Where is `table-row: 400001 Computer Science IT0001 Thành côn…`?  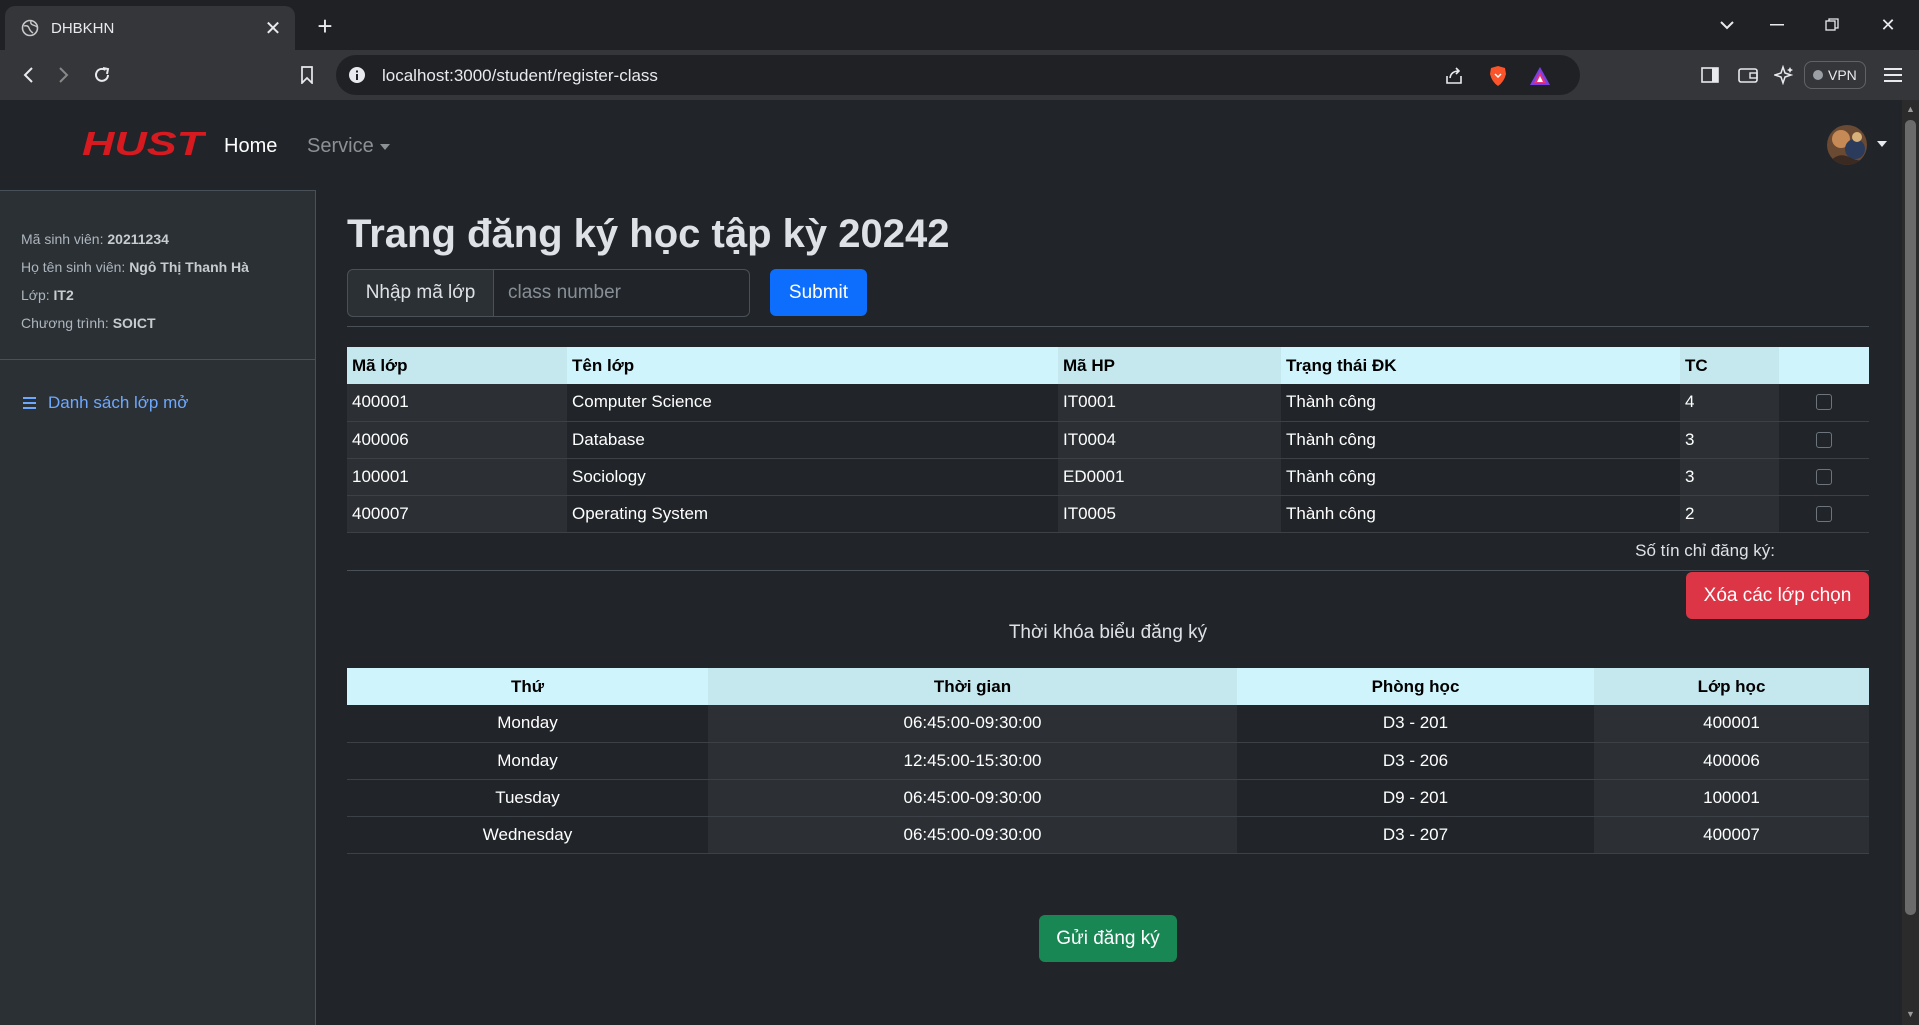
table-row: 400001 Computer Science IT0001 Thành côn… is located at coordinates (1108, 403).